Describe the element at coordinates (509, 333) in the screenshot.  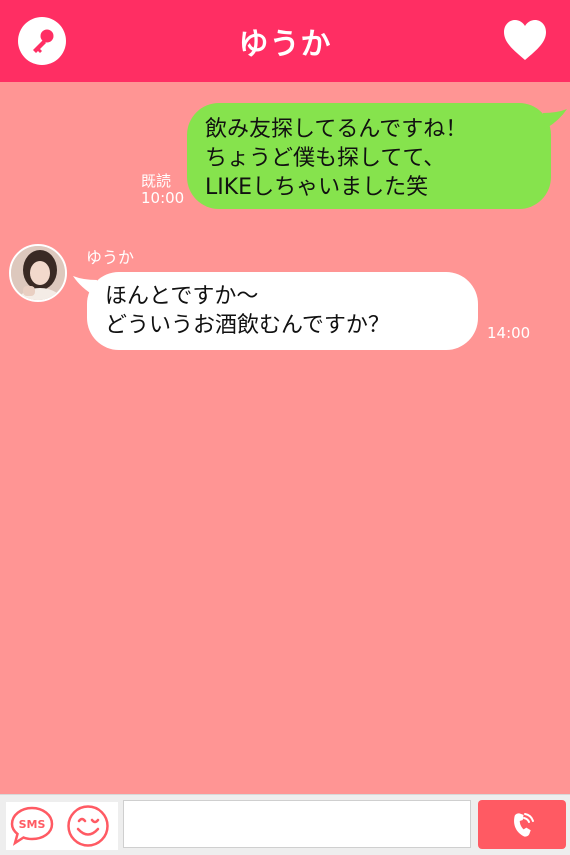
I see `message-timestamp: 14:00` at that location.